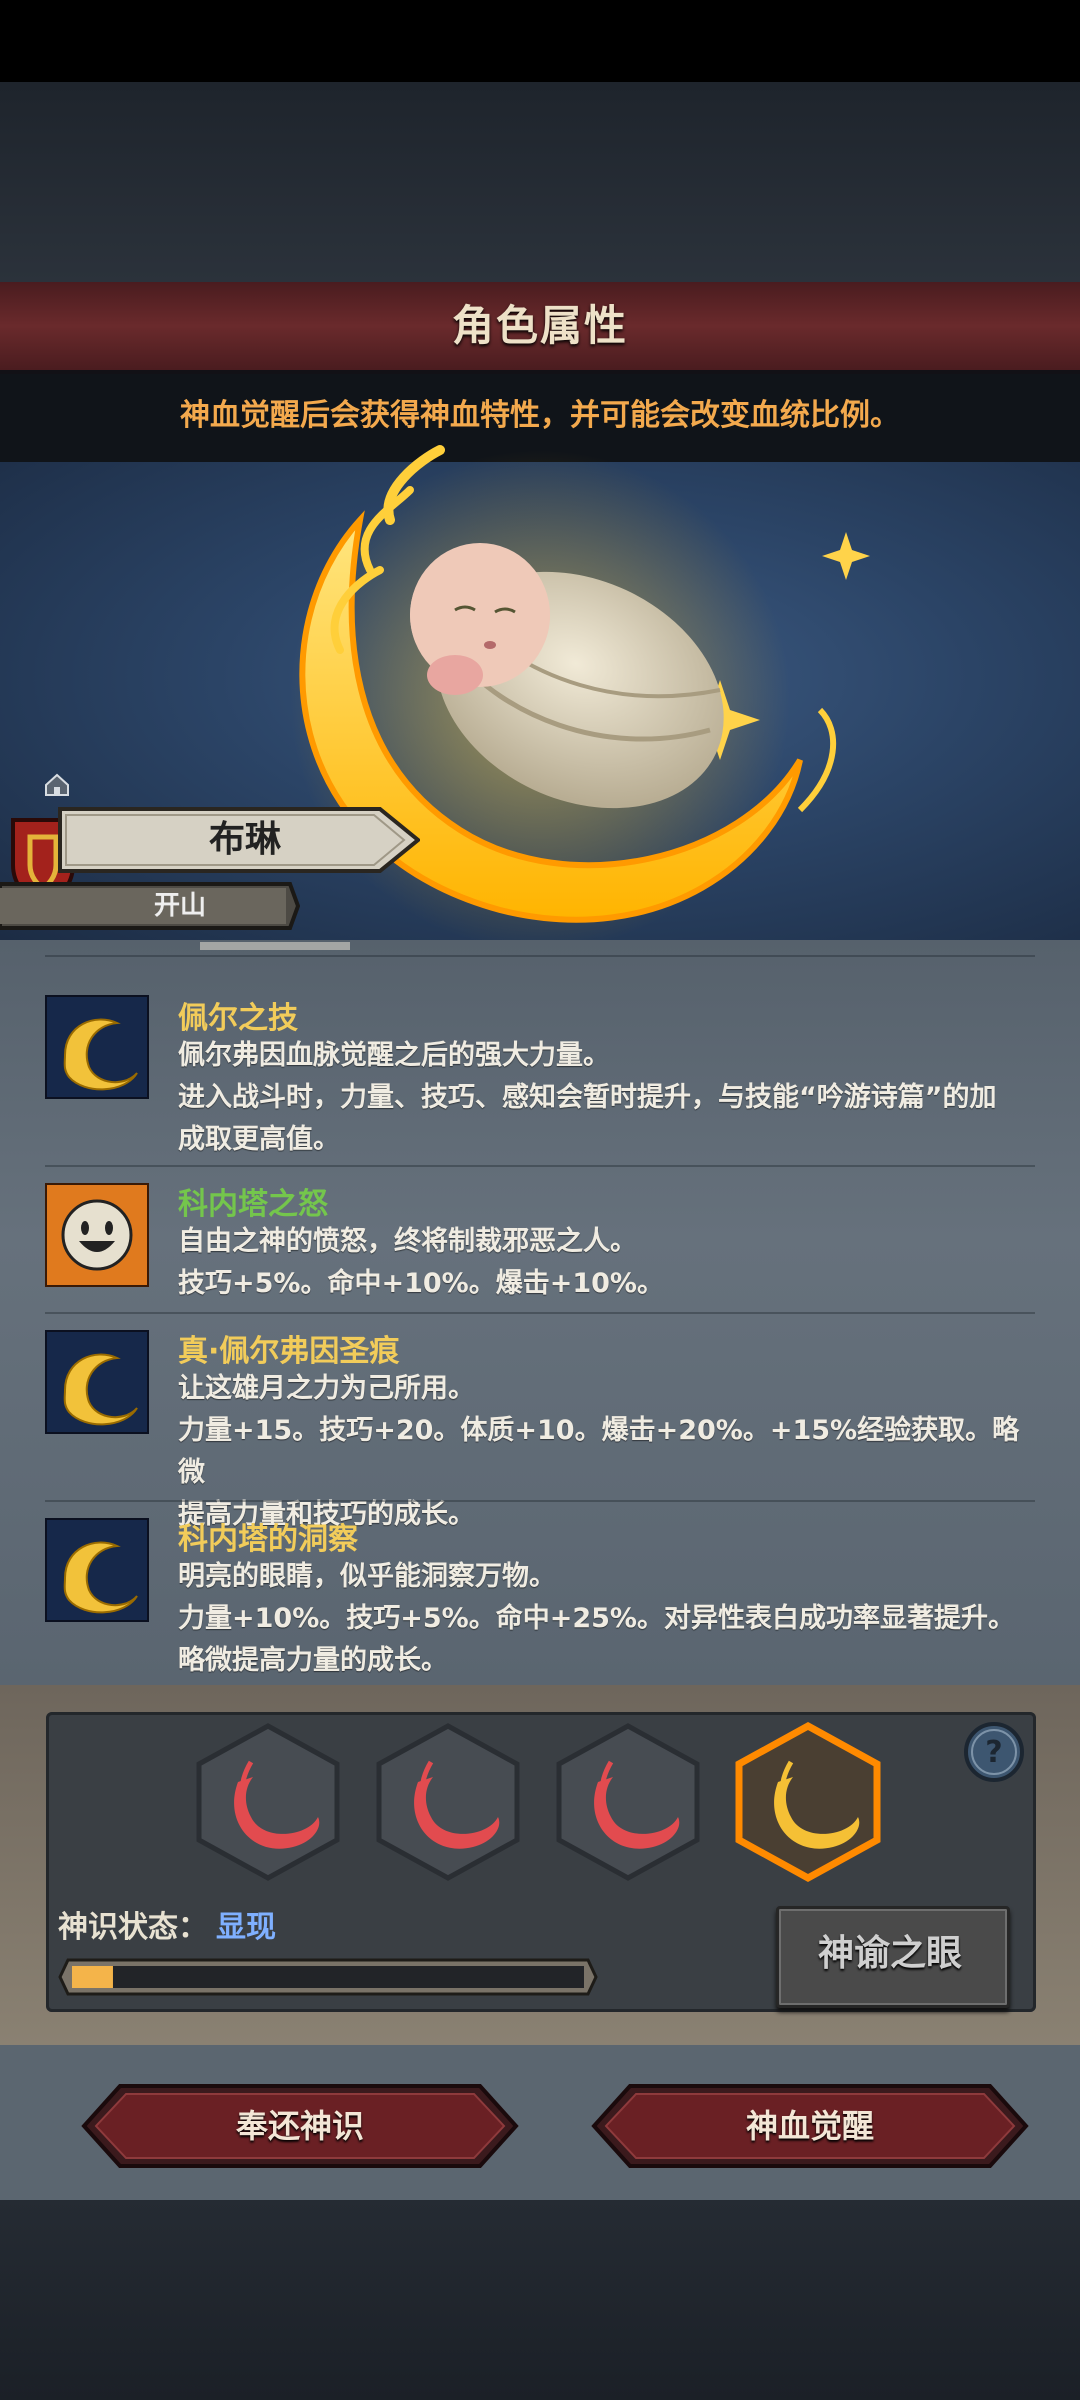  Describe the element at coordinates (179, 906) in the screenshot. I see `character-rank: 开山` at that location.